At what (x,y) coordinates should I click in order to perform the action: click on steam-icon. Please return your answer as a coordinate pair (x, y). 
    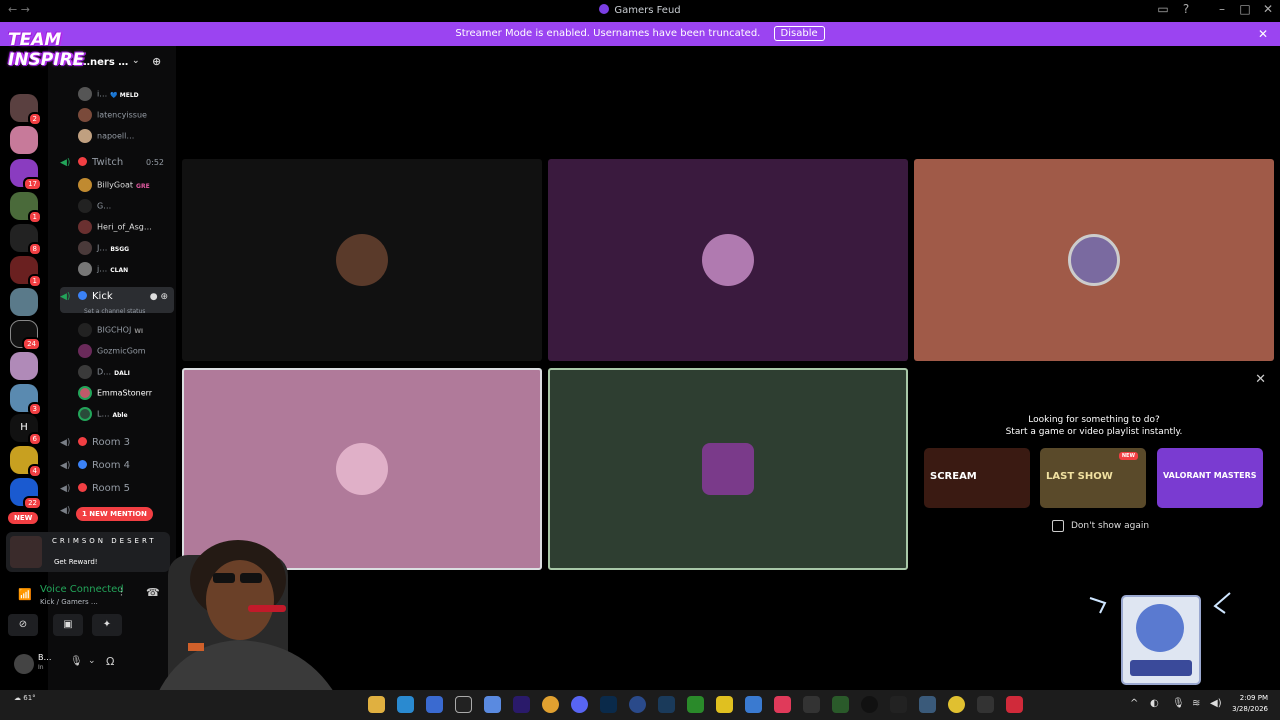
    Looking at the image, I should click on (666, 704).